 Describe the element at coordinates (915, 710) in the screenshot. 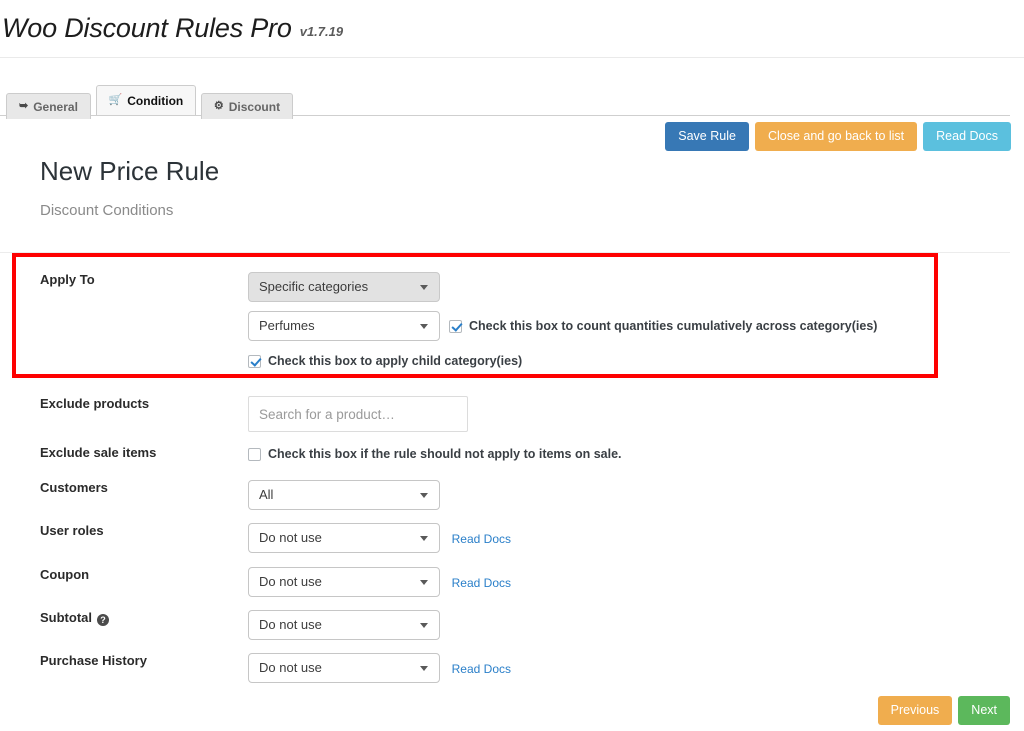

I see `previous-button: Previous` at that location.